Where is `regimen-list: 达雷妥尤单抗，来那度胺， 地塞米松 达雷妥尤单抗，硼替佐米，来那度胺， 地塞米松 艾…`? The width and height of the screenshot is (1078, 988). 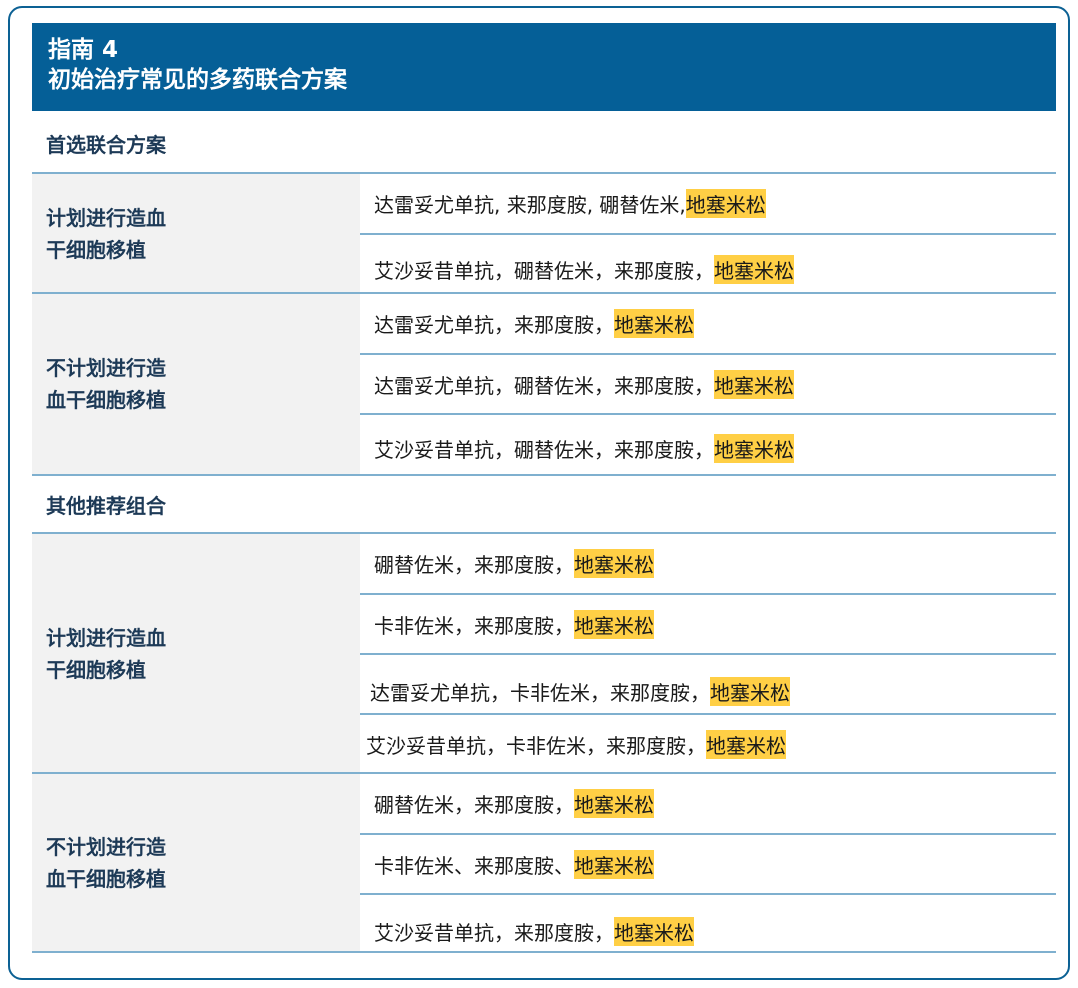 regimen-list: 达雷妥尤单抗，来那度胺， 地塞米松 达雷妥尤单抗，硼替佐米，来那度胺， 地塞米松 艾… is located at coordinates (708, 384).